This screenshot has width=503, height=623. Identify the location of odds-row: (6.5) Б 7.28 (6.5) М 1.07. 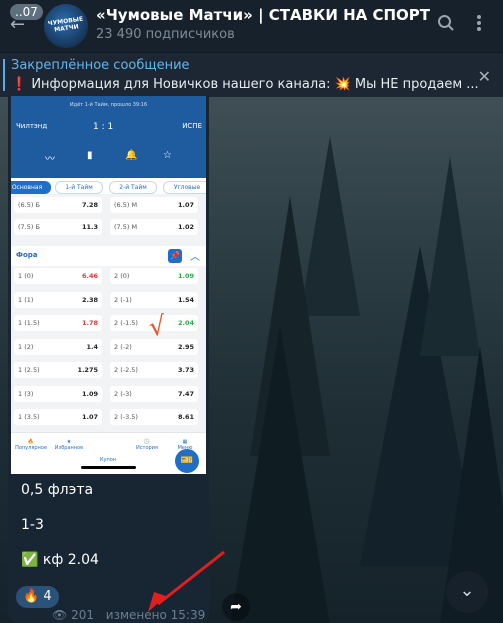
(108, 205).